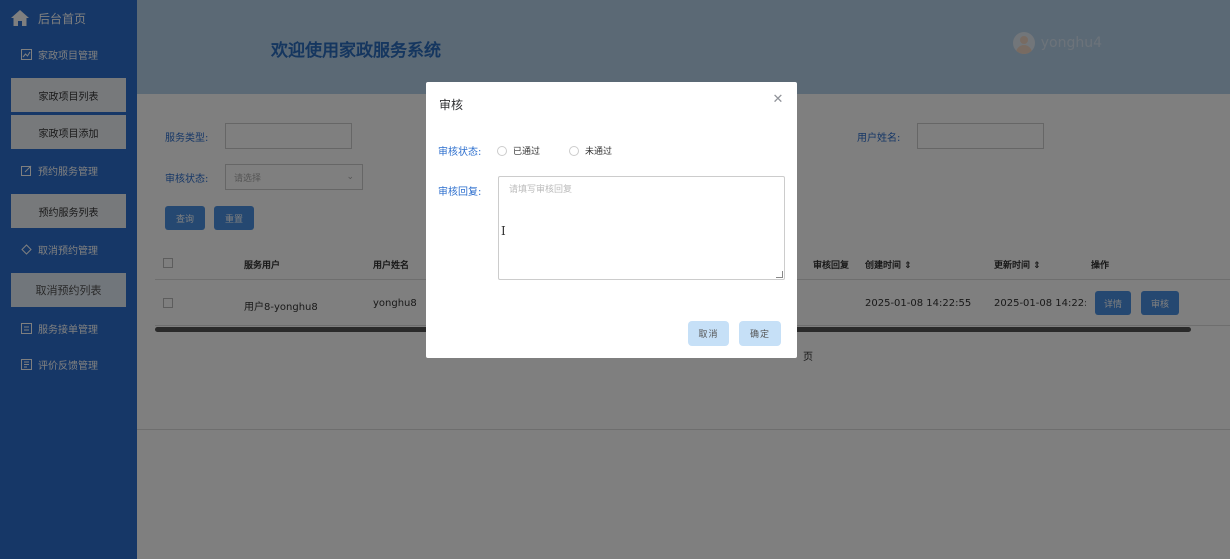 The height and width of the screenshot is (559, 1230). What do you see at coordinates (451, 105) in the screenshot?
I see `dialog-title: 审核` at bounding box center [451, 105].